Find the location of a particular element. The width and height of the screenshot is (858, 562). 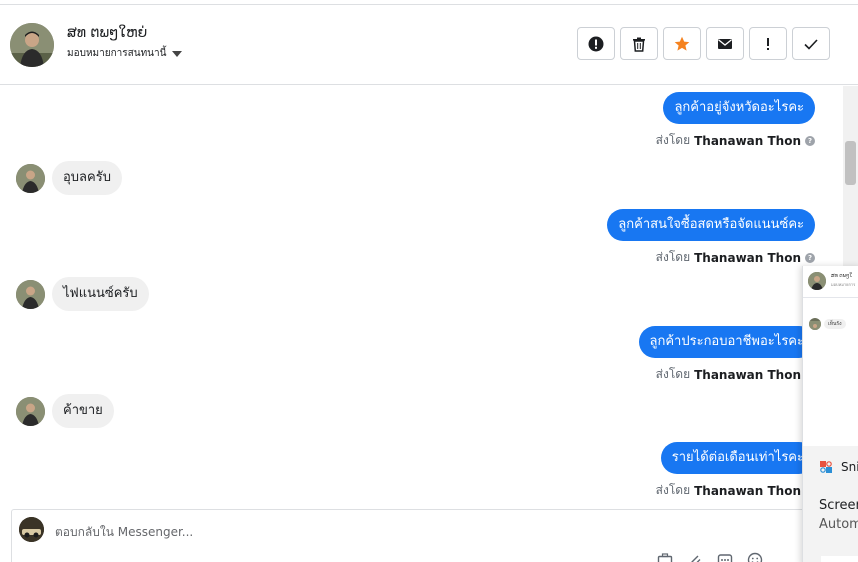

check-icon is located at coordinates (811, 44).